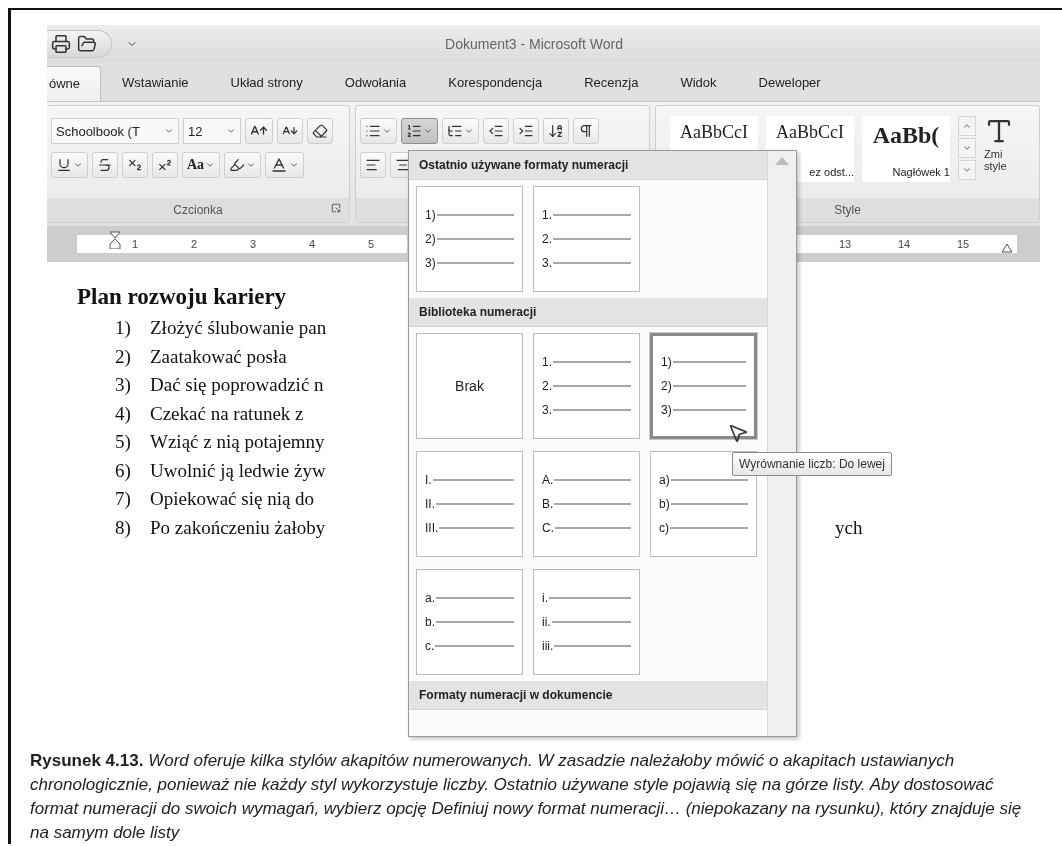 The width and height of the screenshot is (1062, 846). I want to click on numbering-option: Brak, so click(469, 386).